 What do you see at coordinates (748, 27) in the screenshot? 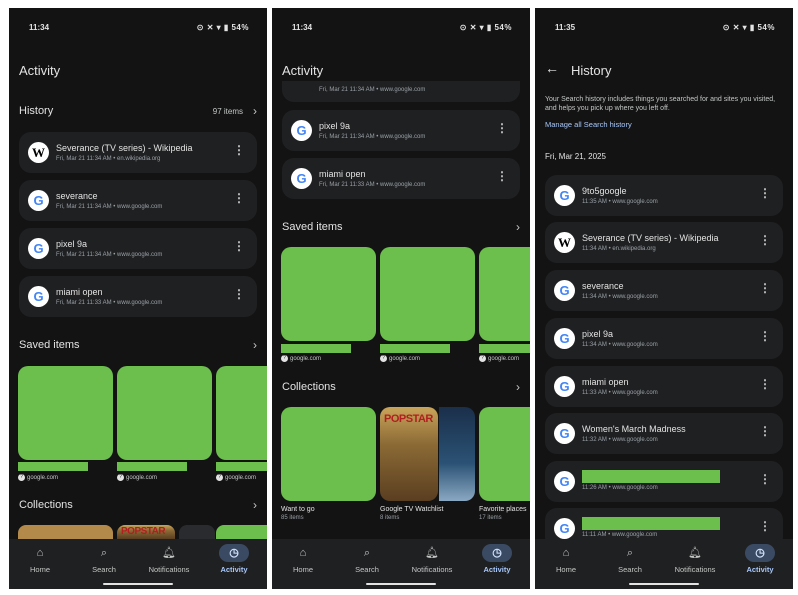
I see `status-icons: ⊙ ✕ ▾ ▮ 54%` at bounding box center [748, 27].